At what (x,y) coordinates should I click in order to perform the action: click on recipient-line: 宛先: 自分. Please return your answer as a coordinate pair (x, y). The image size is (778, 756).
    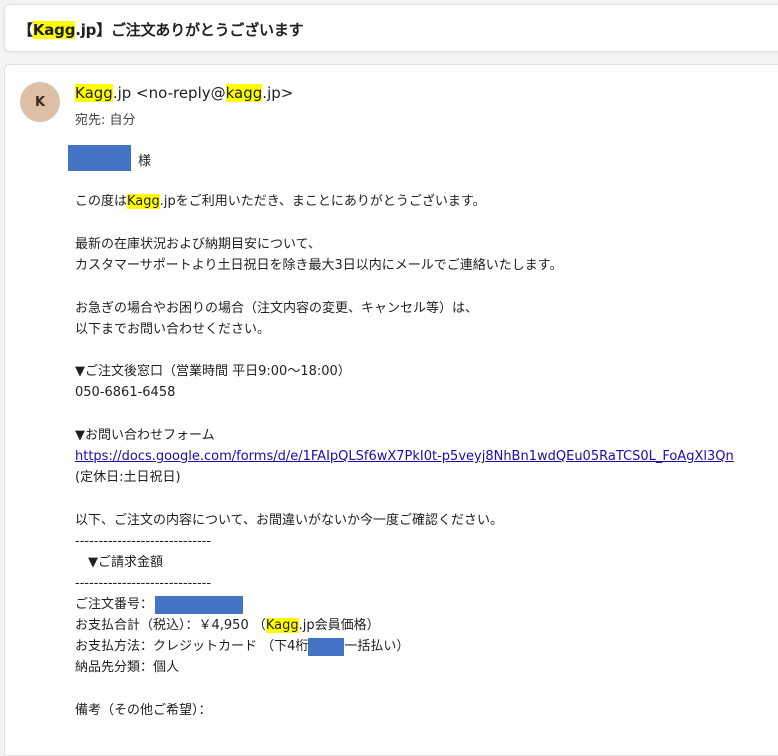
    Looking at the image, I should click on (105, 118).